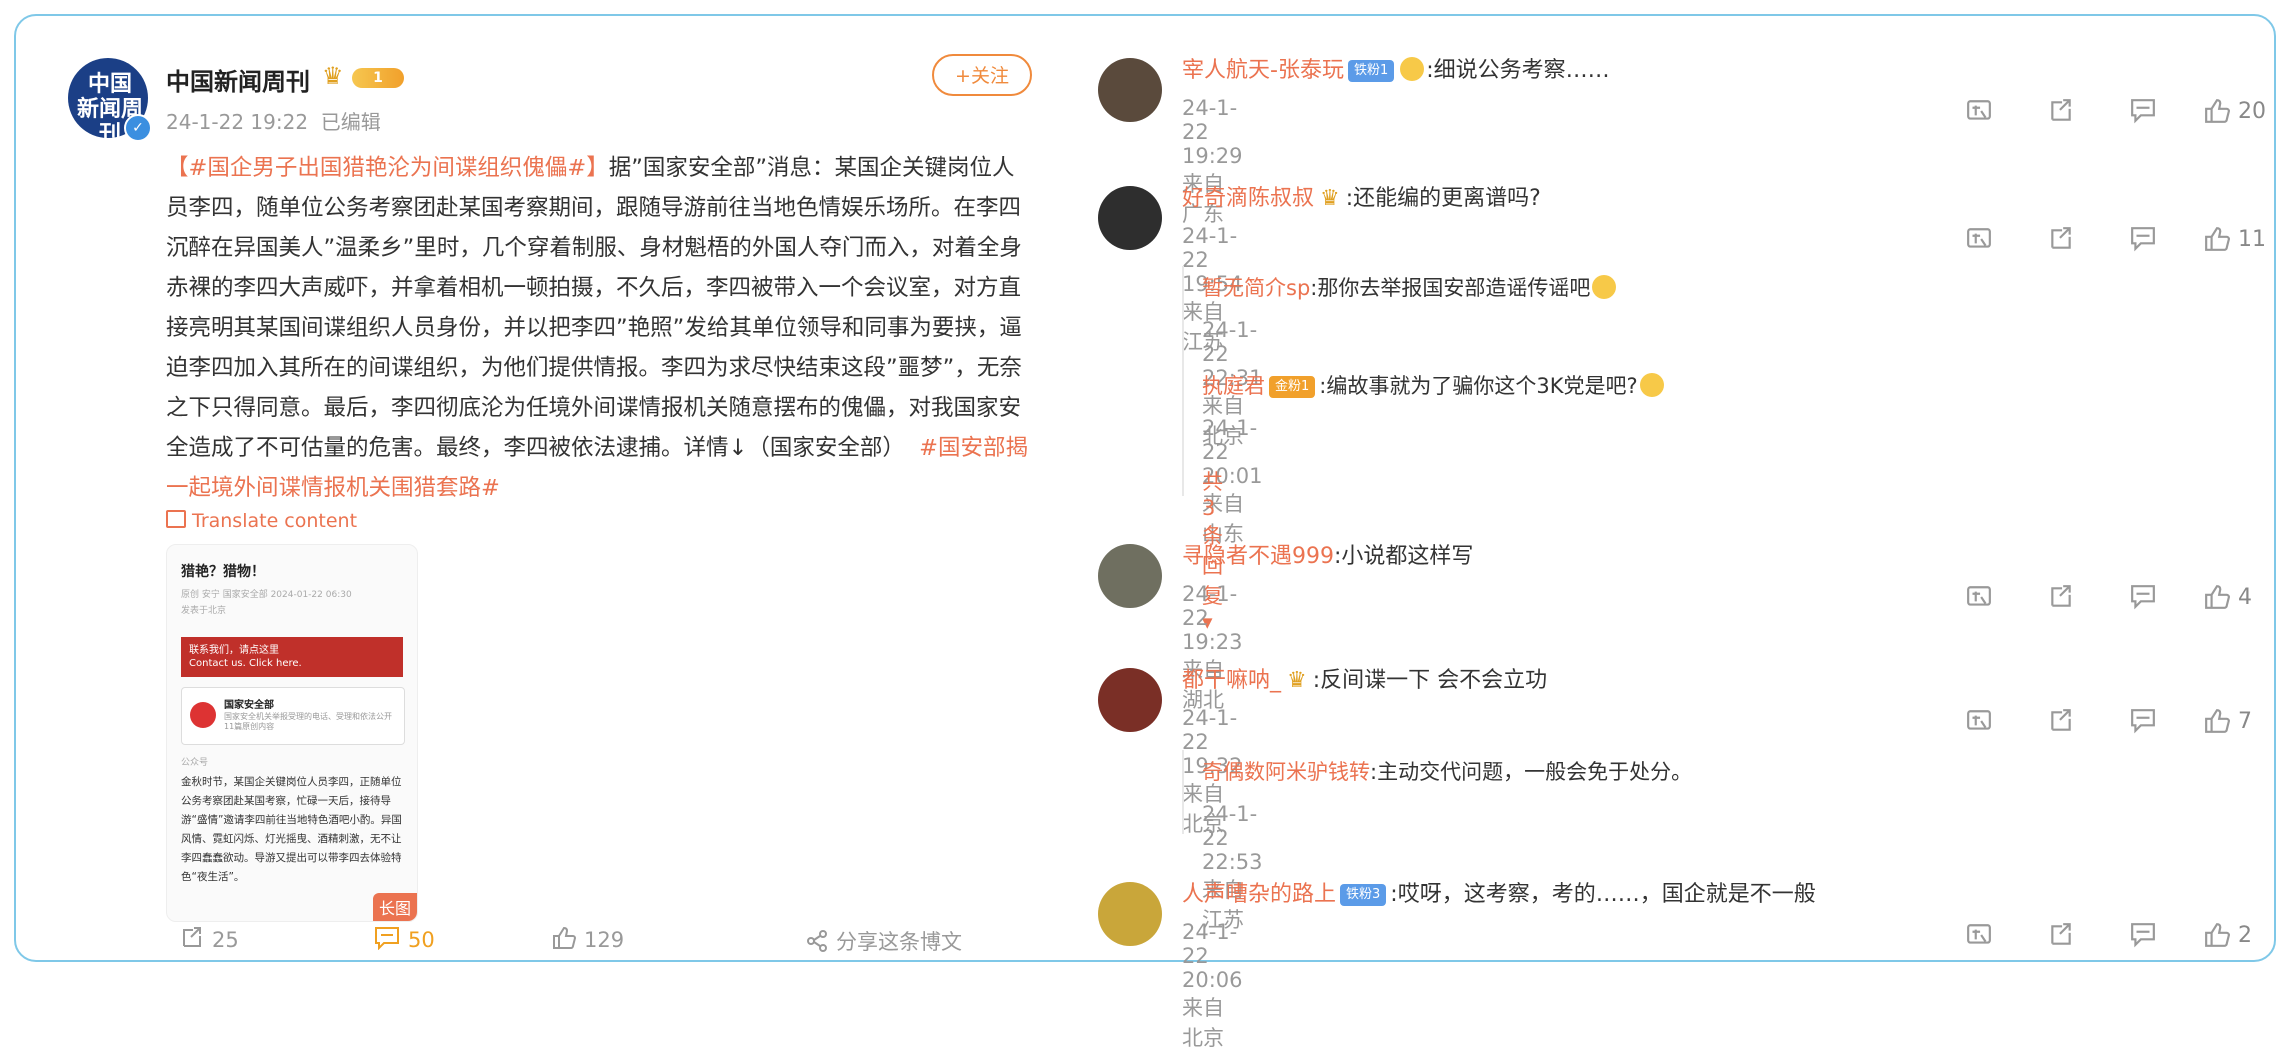 The height and width of the screenshot is (1052, 2292). What do you see at coordinates (421, 940) in the screenshot?
I see `comment-count: 50` at bounding box center [421, 940].